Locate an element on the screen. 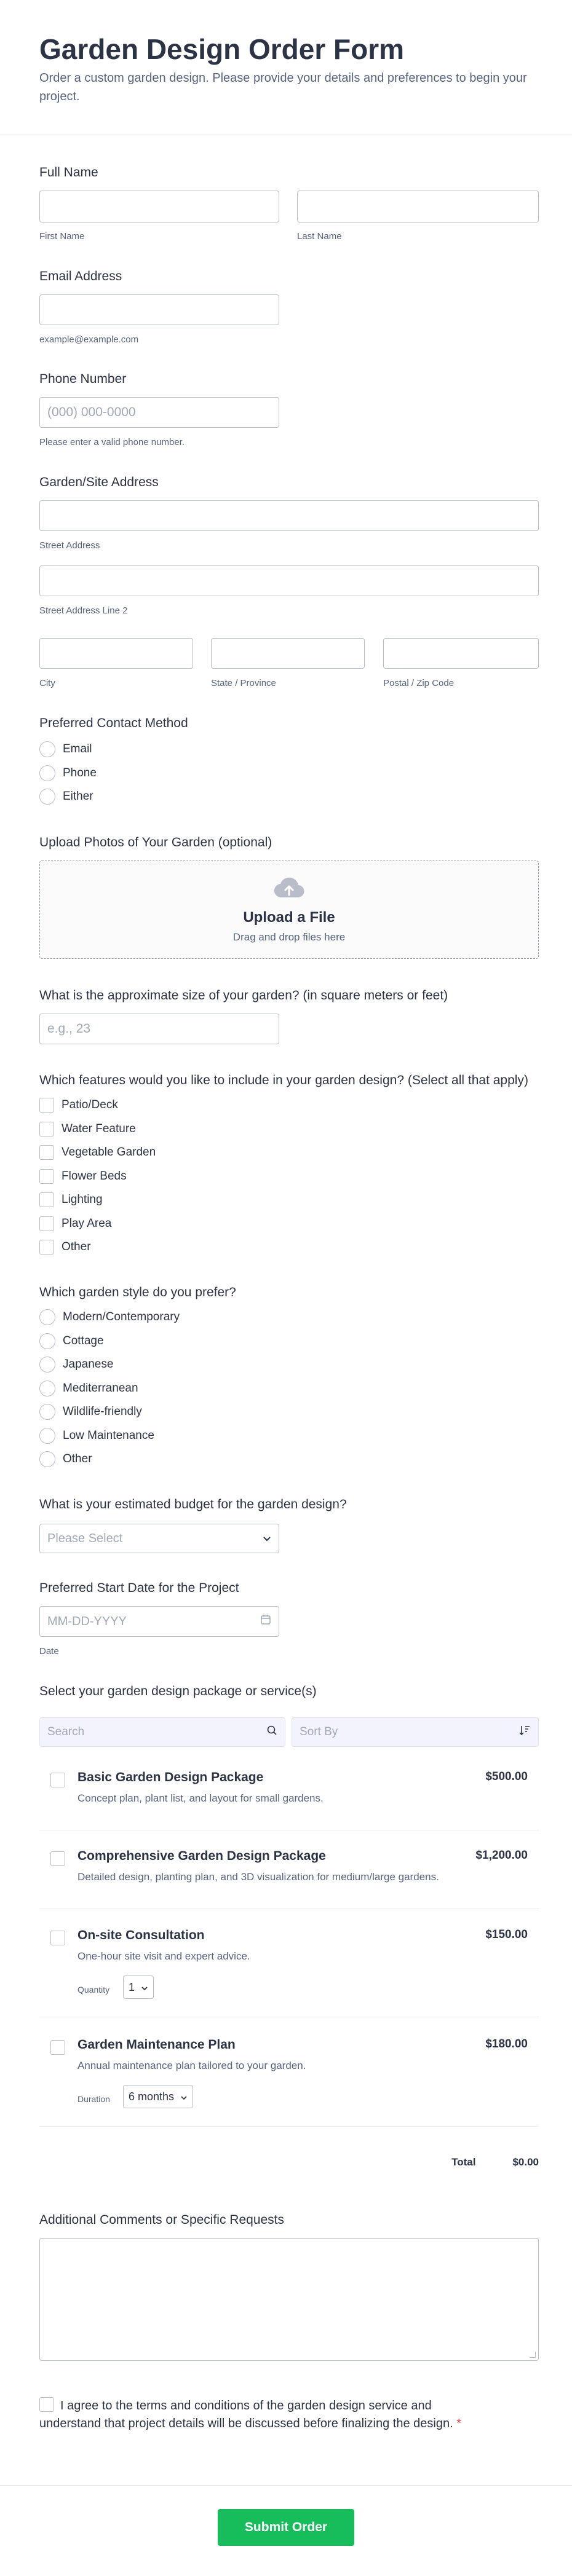  contact-option-email: Email is located at coordinates (289, 750).